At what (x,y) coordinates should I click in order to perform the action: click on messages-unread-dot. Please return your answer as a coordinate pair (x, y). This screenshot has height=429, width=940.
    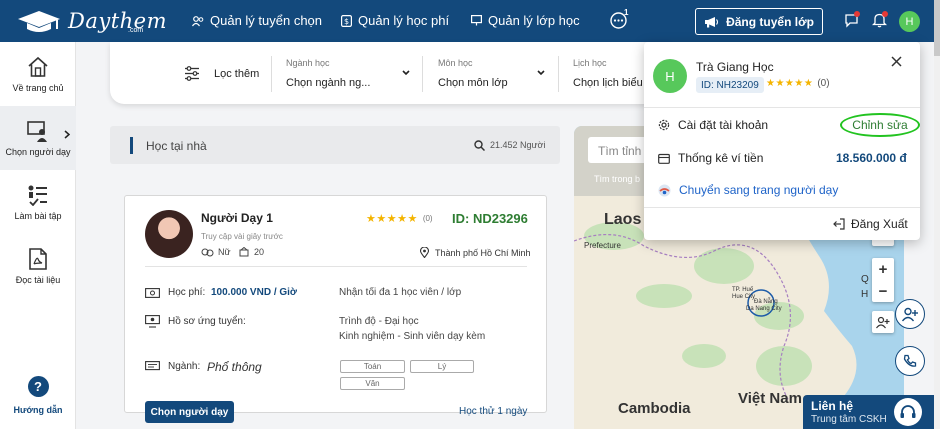
    Looking at the image, I should click on (857, 14).